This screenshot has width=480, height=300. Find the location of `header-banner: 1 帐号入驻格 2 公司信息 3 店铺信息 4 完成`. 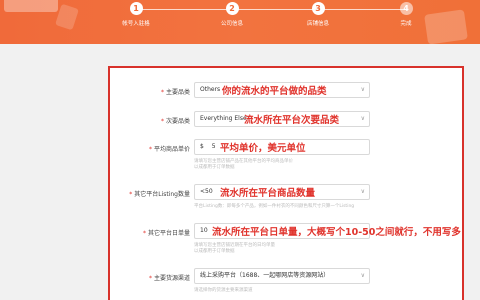

header-banner: 1 帐号入驻格 2 公司信息 3 店铺信息 4 完成 is located at coordinates (240, 22).